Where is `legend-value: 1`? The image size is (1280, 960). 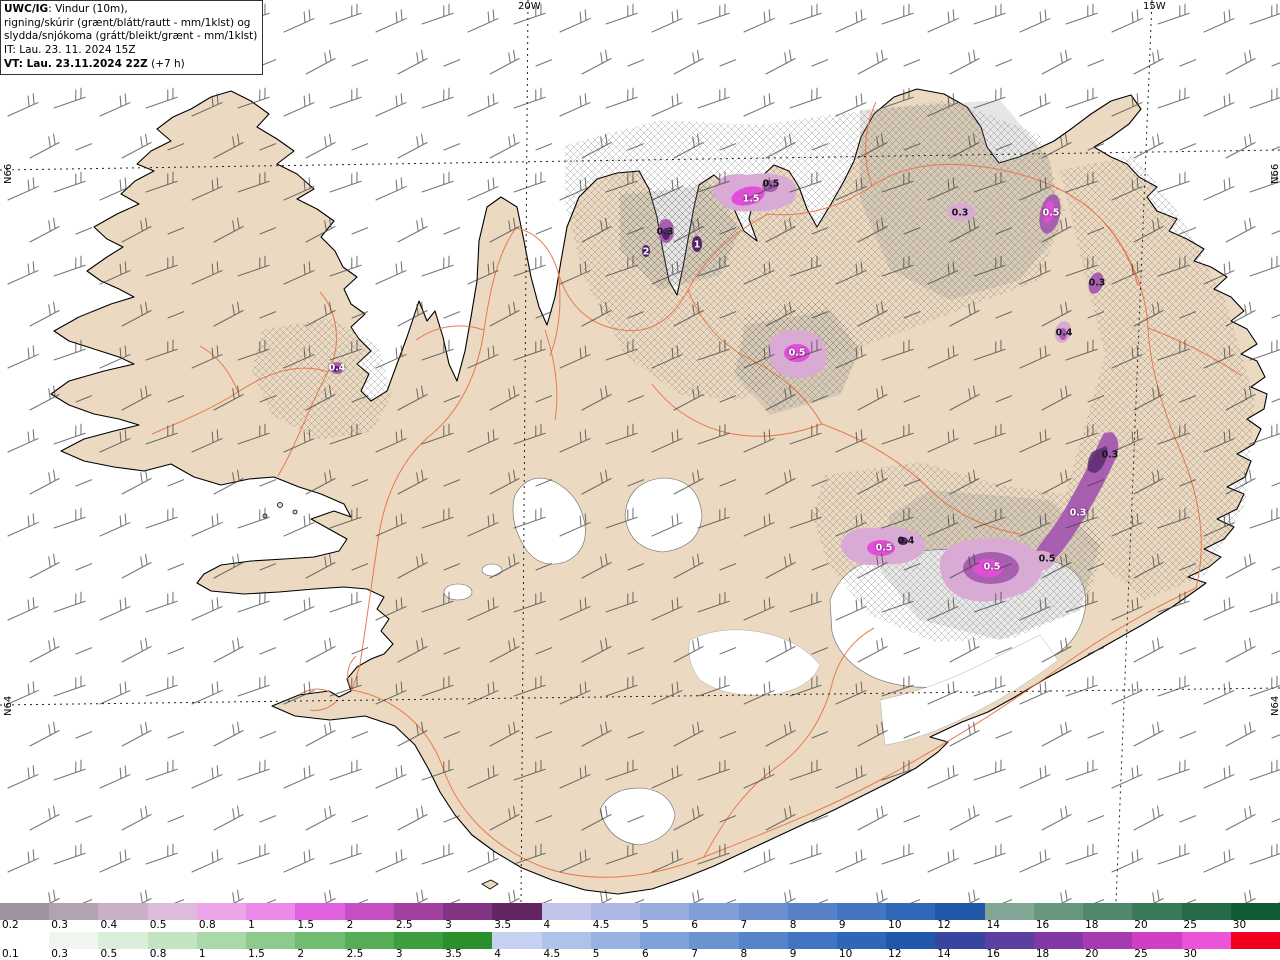 legend-value: 1 is located at coordinates (251, 925).